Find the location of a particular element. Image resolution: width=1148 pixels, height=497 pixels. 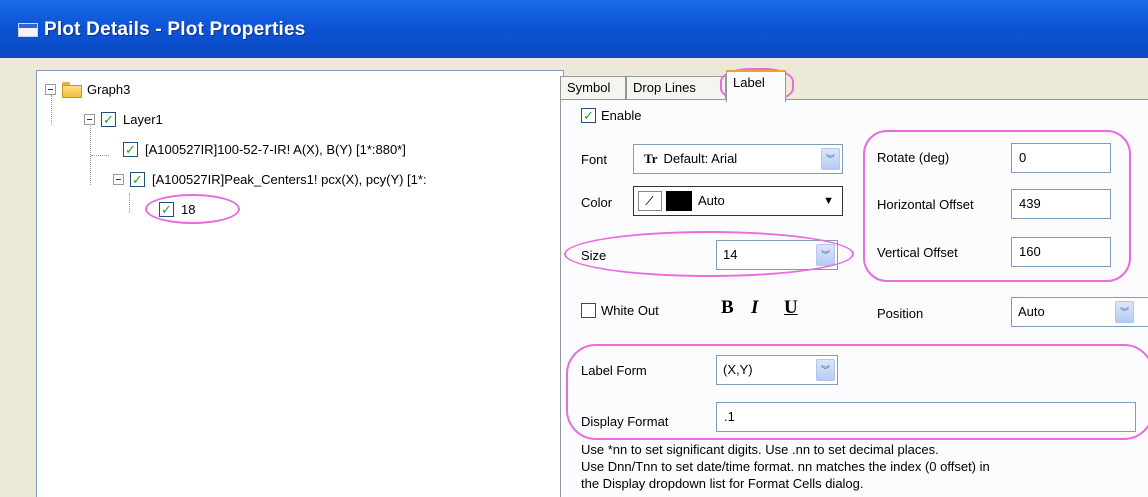

font-dropdown: Tr Default: Arial ︾ is located at coordinates (738, 159).